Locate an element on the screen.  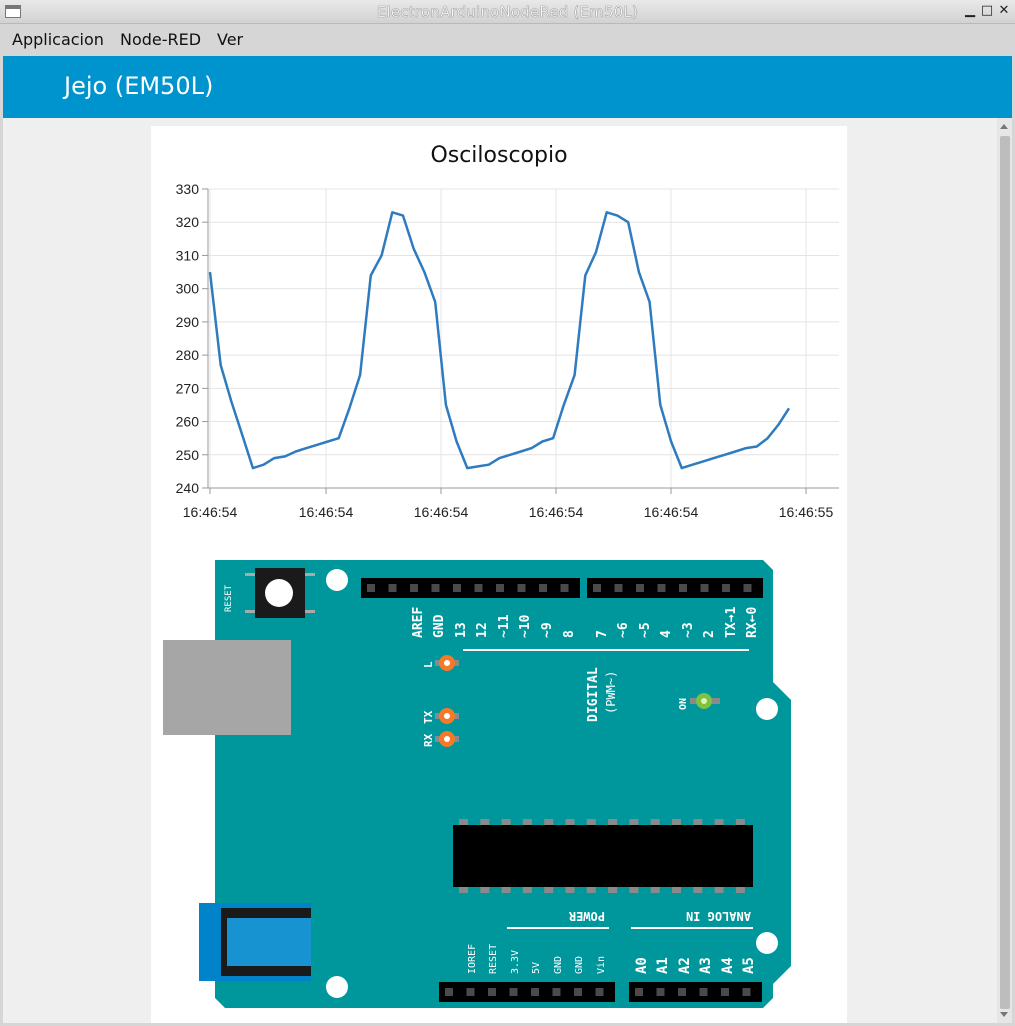
digital-header-right is located at coordinates (675, 588).